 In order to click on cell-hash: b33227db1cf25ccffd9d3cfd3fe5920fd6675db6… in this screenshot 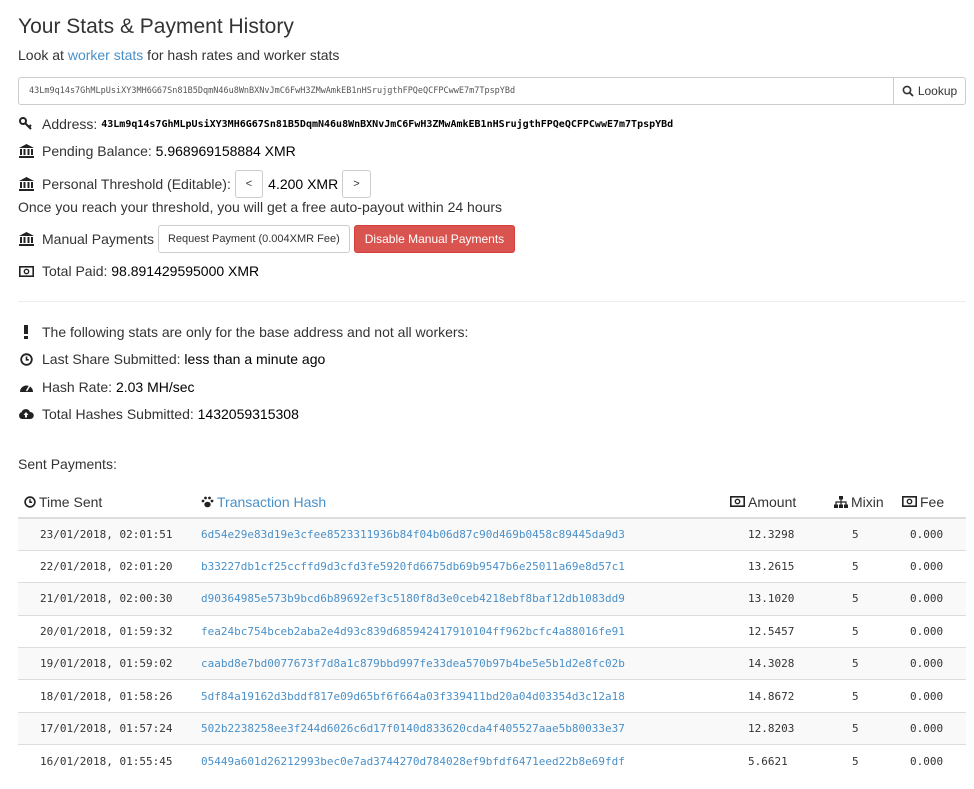, I will do `click(463, 566)`.